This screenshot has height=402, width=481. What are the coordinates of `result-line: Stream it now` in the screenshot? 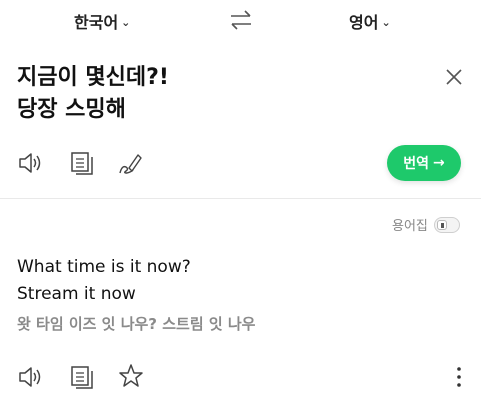 It's located at (76, 294).